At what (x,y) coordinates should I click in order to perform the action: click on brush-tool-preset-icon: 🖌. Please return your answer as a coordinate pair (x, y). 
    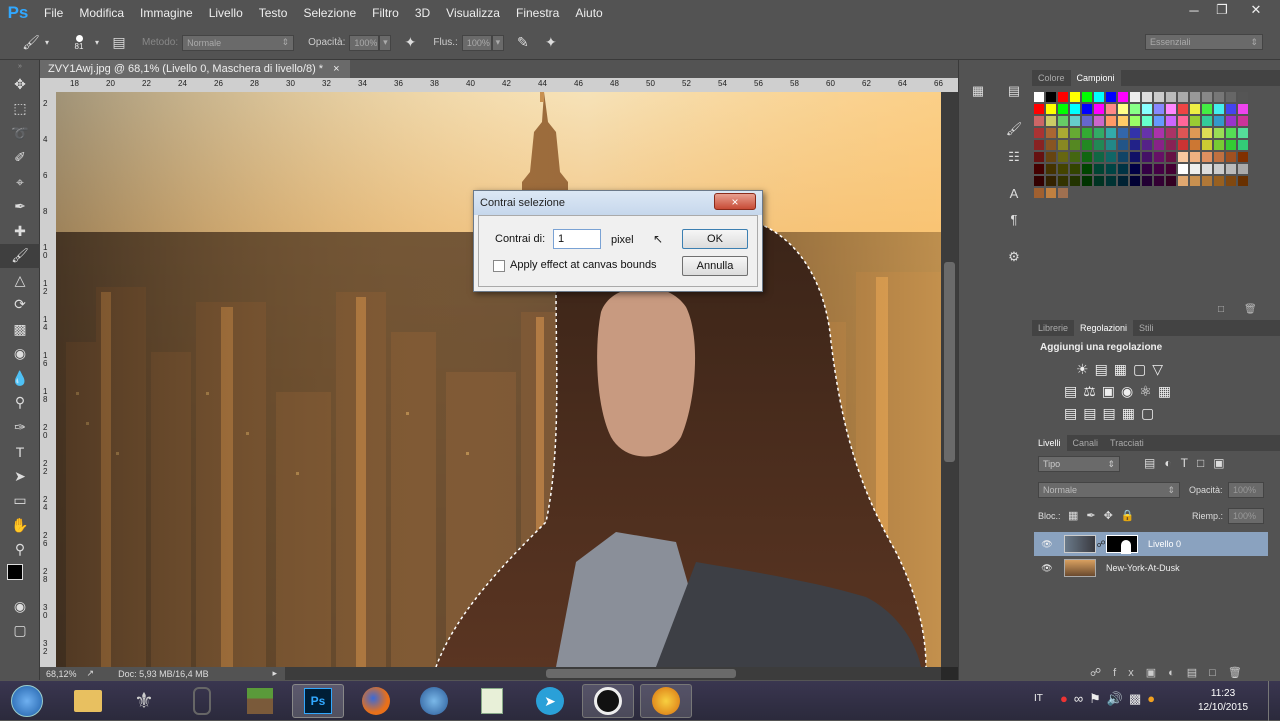
    Looking at the image, I should click on (31, 43).